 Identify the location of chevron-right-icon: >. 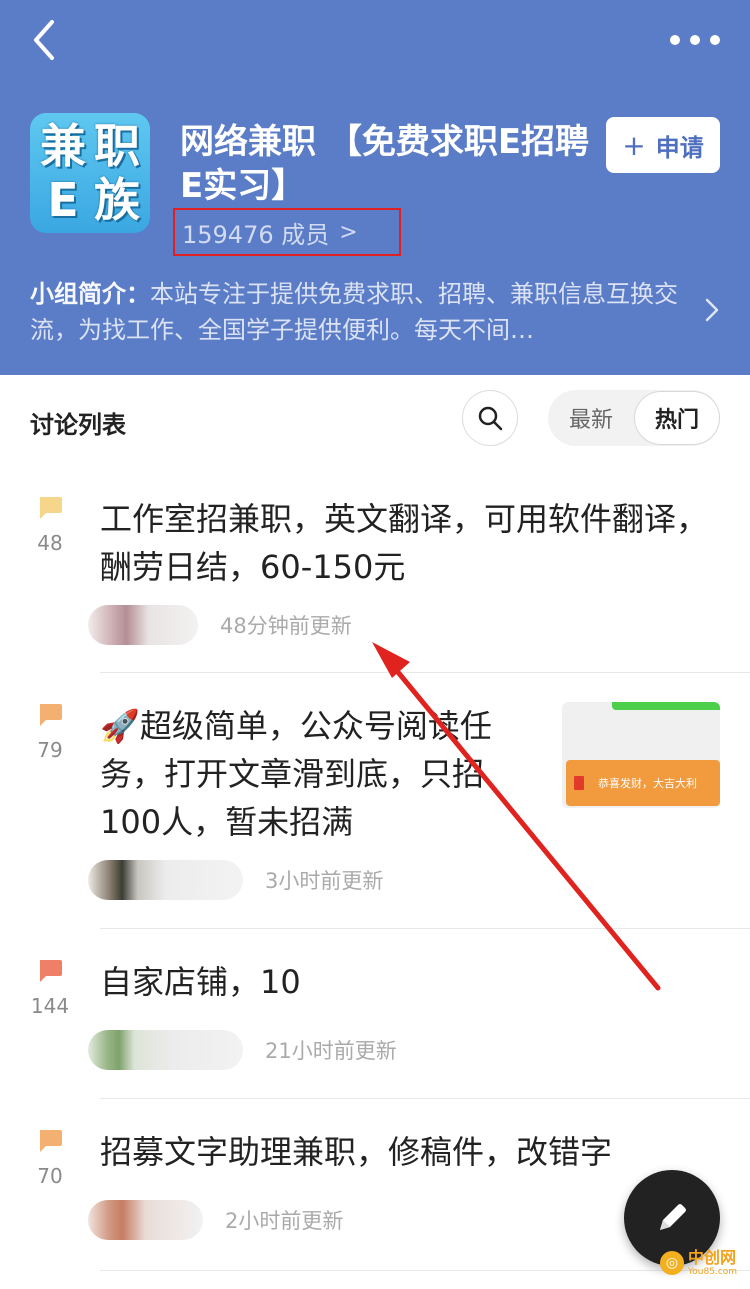
(348, 232).